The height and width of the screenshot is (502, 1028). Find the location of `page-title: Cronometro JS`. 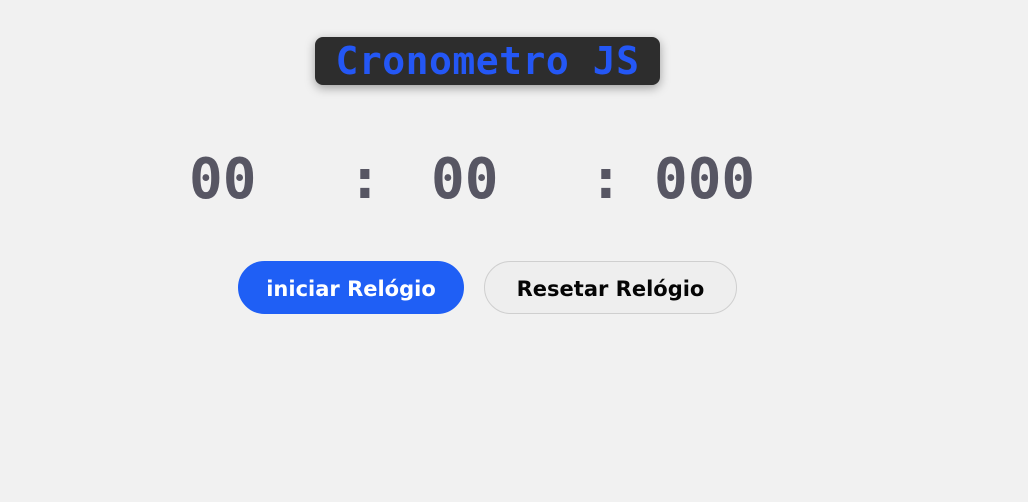

page-title: Cronometro JS is located at coordinates (487, 61).